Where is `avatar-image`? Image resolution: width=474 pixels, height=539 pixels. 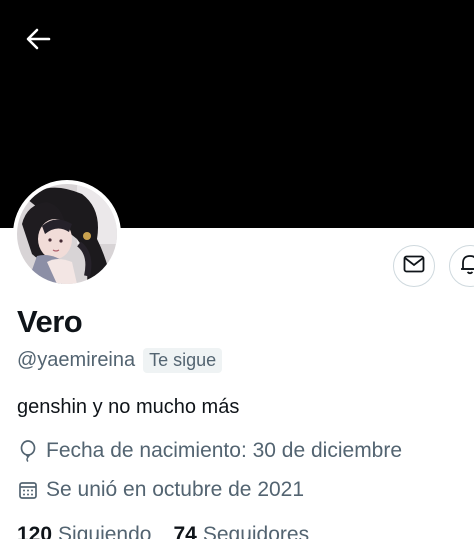
avatar-image is located at coordinates (67, 234).